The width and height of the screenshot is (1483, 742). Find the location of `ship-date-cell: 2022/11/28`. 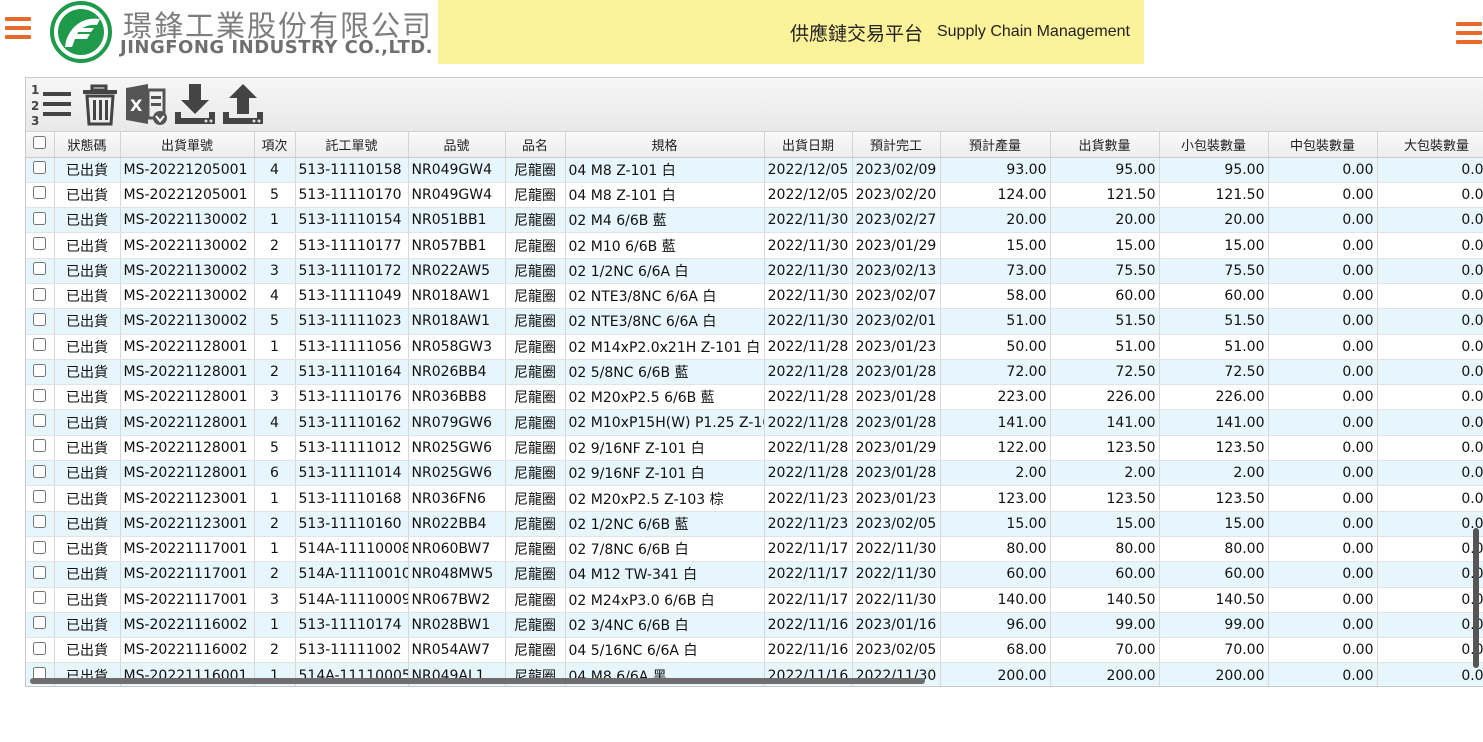

ship-date-cell: 2022/11/28 is located at coordinates (808, 372).